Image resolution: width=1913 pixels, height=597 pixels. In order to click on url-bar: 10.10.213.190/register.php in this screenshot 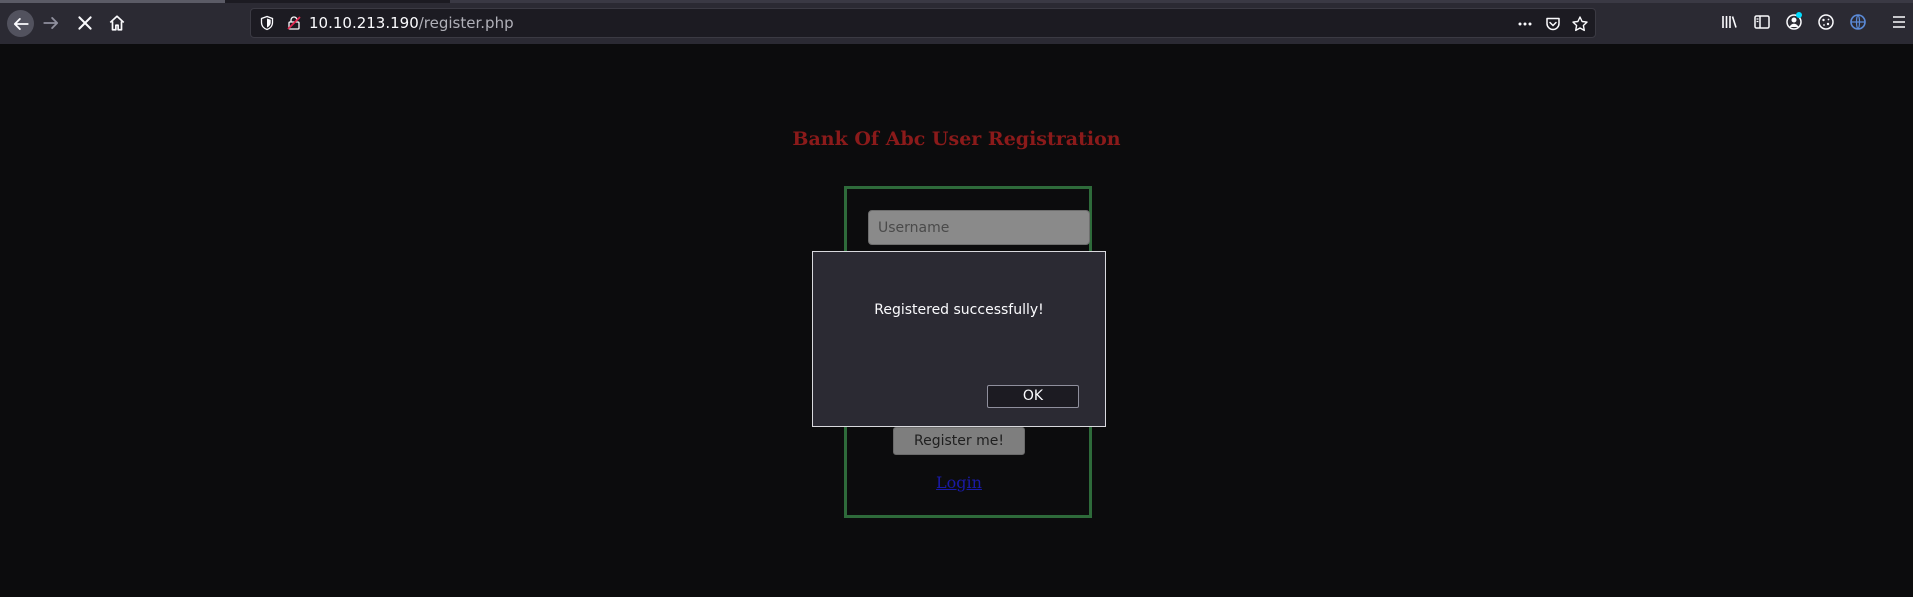, I will do `click(923, 23)`.